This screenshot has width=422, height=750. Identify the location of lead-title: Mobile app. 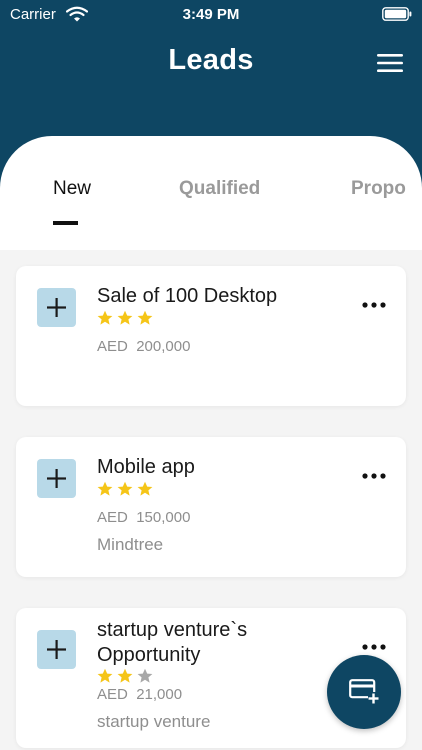
(146, 467).